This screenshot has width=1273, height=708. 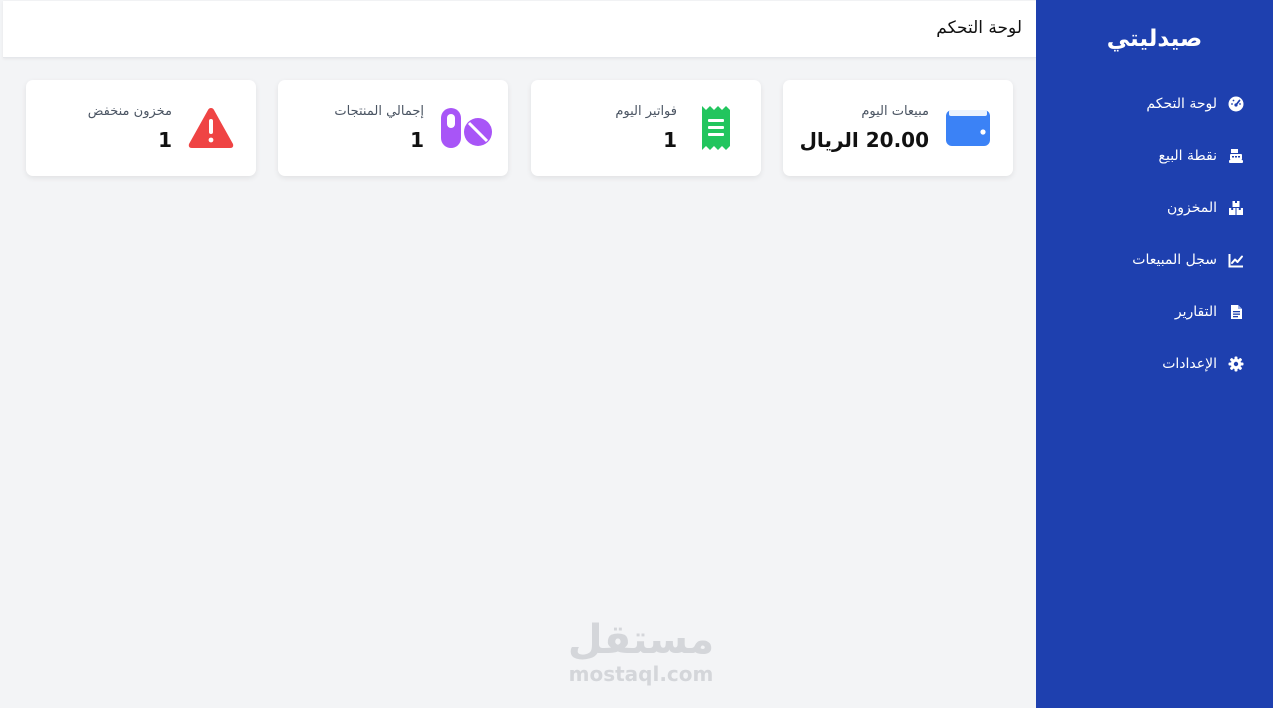 I want to click on dashboard-gauge-icon, so click(x=1236, y=104).